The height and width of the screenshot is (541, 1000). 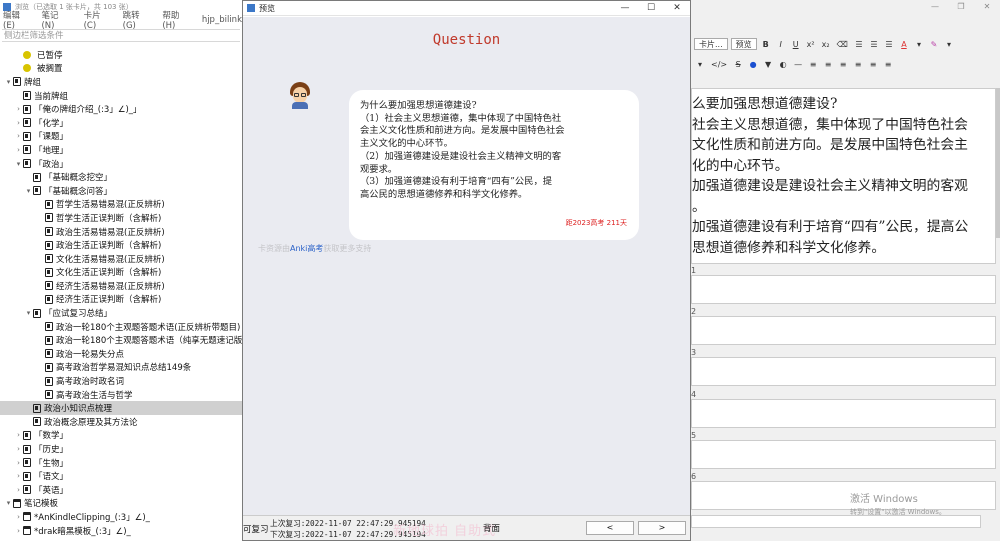 What do you see at coordinates (961, 6) in the screenshot?
I see `editor-restore-icon: ❐` at bounding box center [961, 6].